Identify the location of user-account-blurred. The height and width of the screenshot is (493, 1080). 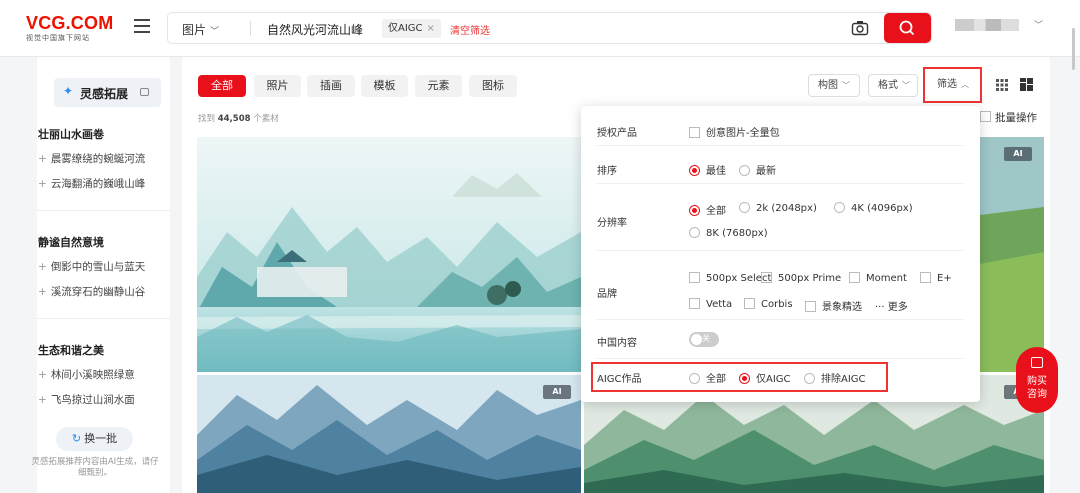
(987, 25).